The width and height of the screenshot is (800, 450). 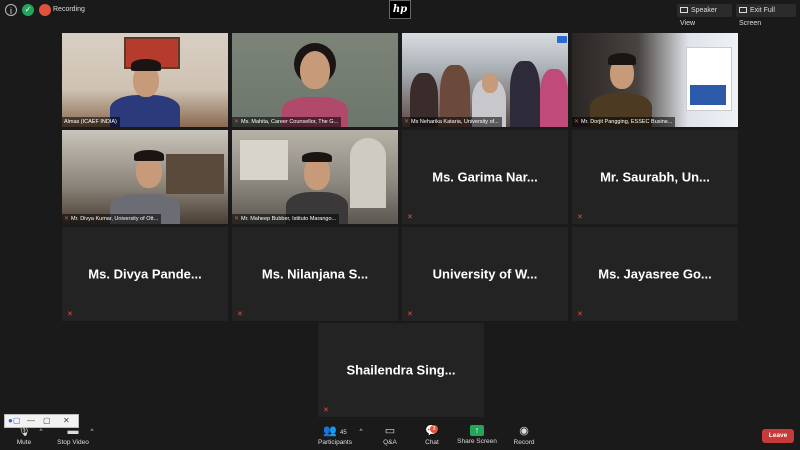 I want to click on background-shelf, so click(x=195, y=174).